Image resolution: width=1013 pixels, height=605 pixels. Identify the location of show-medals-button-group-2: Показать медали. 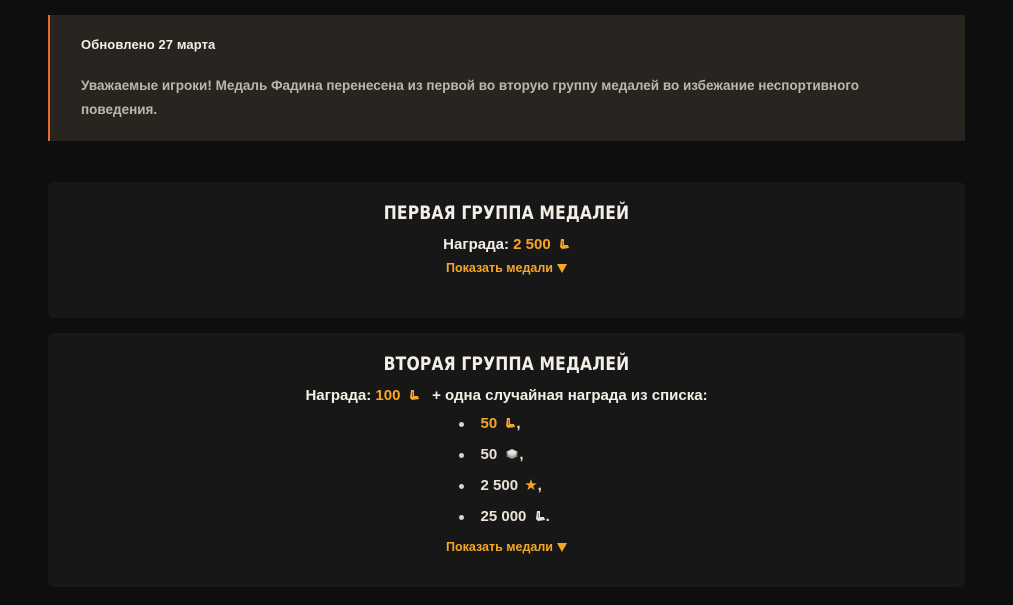
(506, 547).